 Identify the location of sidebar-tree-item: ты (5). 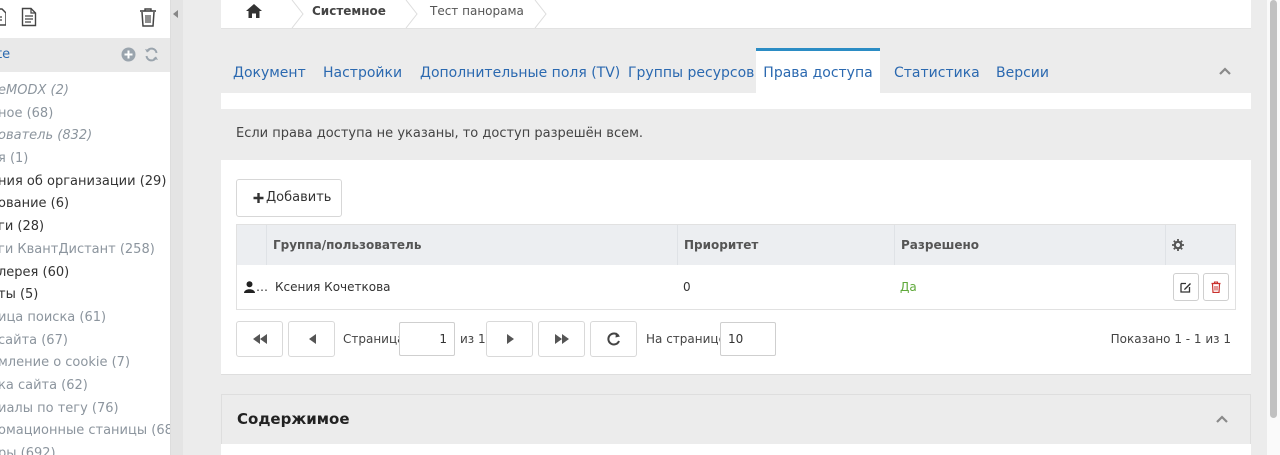
(85, 295).